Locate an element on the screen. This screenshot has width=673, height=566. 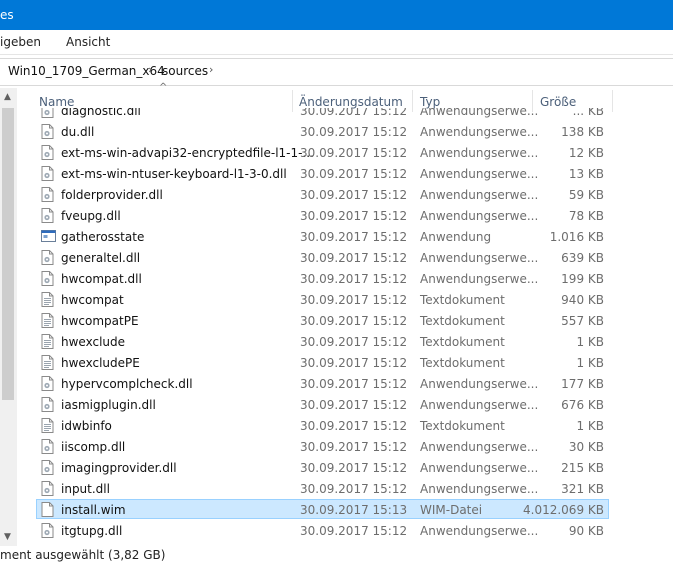
title-bar: es is located at coordinates (336, 15).